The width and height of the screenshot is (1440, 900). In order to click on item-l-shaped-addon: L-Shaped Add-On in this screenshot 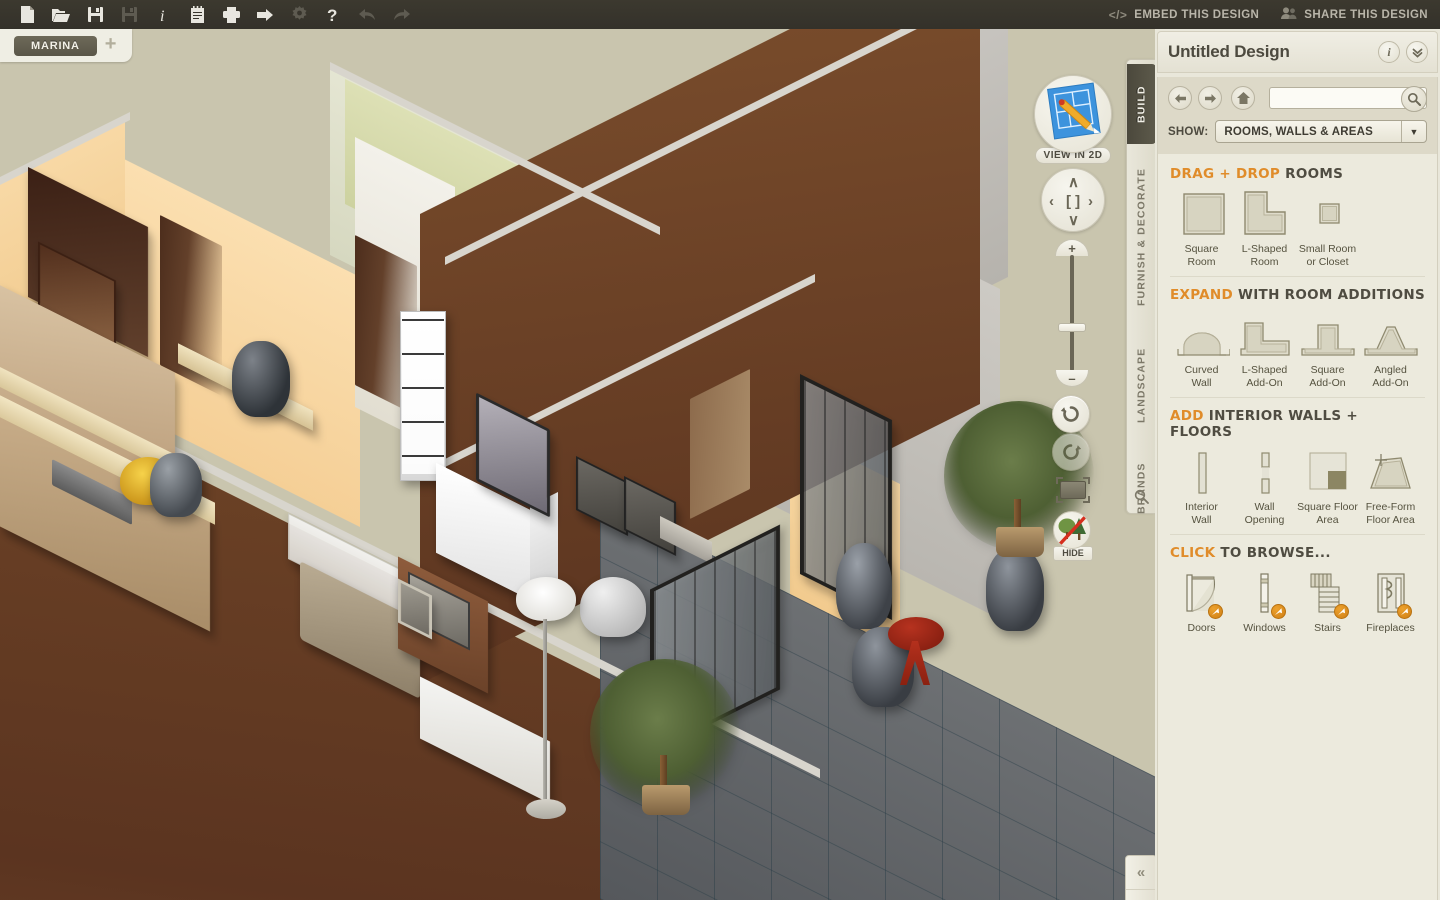, I will do `click(1264, 350)`.